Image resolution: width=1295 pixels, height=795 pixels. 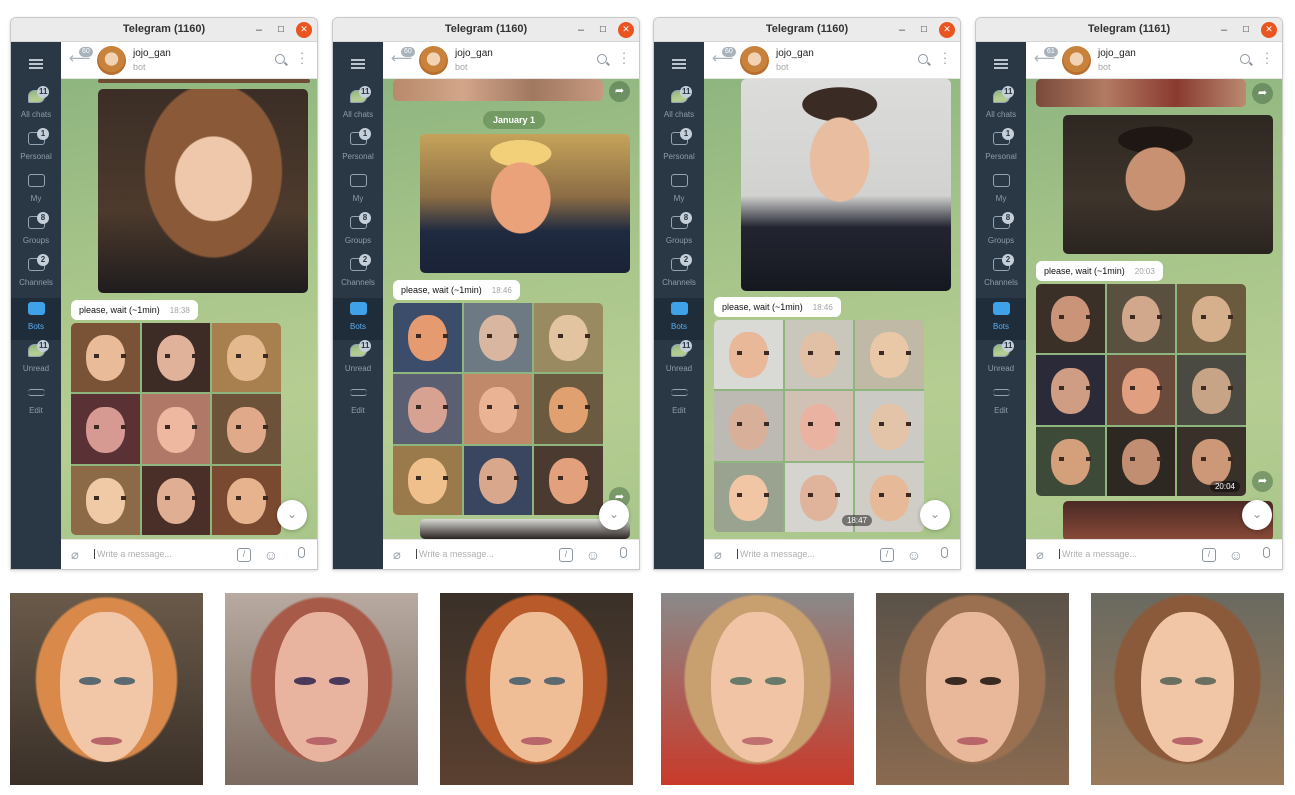 I want to click on message-area: please, wait (~1min) 18:46 18:47 ⌄, so click(x=832, y=309).